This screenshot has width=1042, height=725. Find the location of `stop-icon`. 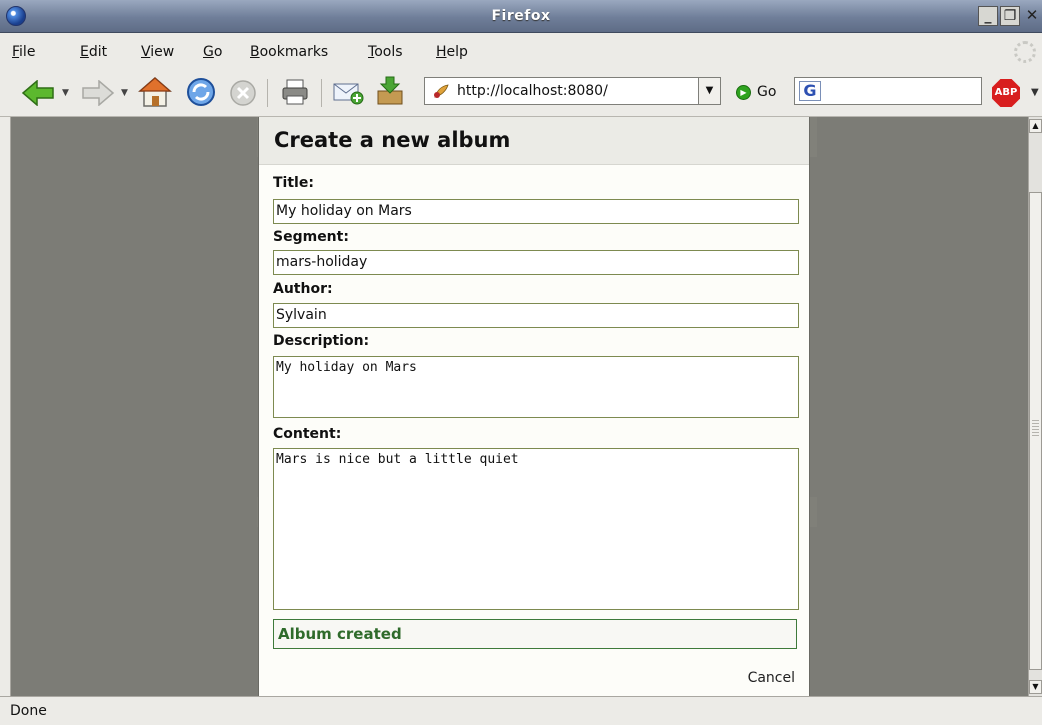

stop-icon is located at coordinates (243, 93).